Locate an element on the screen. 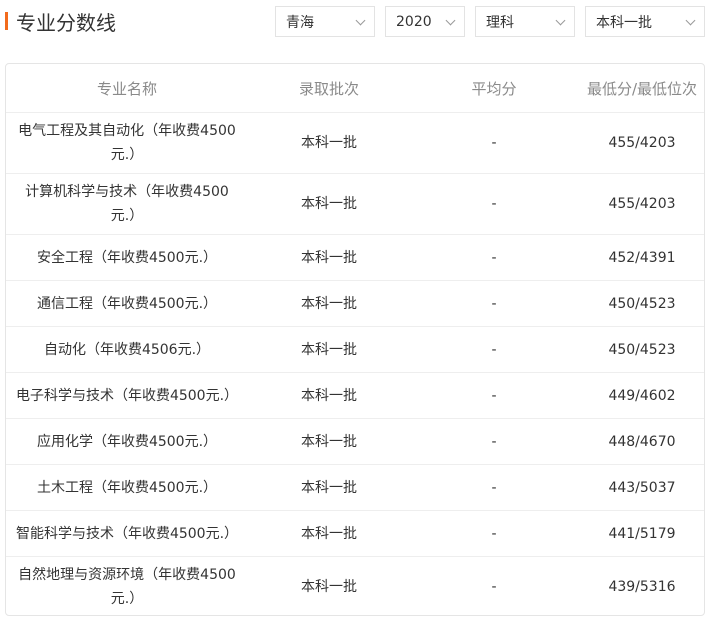 Image resolution: width=711 pixels, height=622 pixels. table-row: 应用化学（年收费4500元.） 本科一批 - 448/4670 is located at coordinates (355, 441).